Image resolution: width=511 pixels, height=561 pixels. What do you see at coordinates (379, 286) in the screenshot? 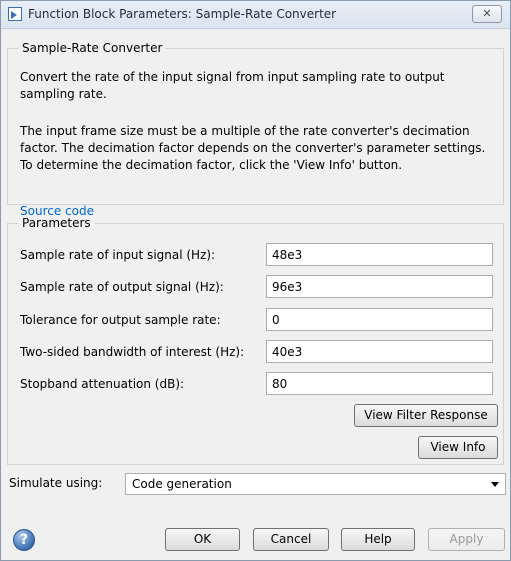
I see `output-rate-field` at bounding box center [379, 286].